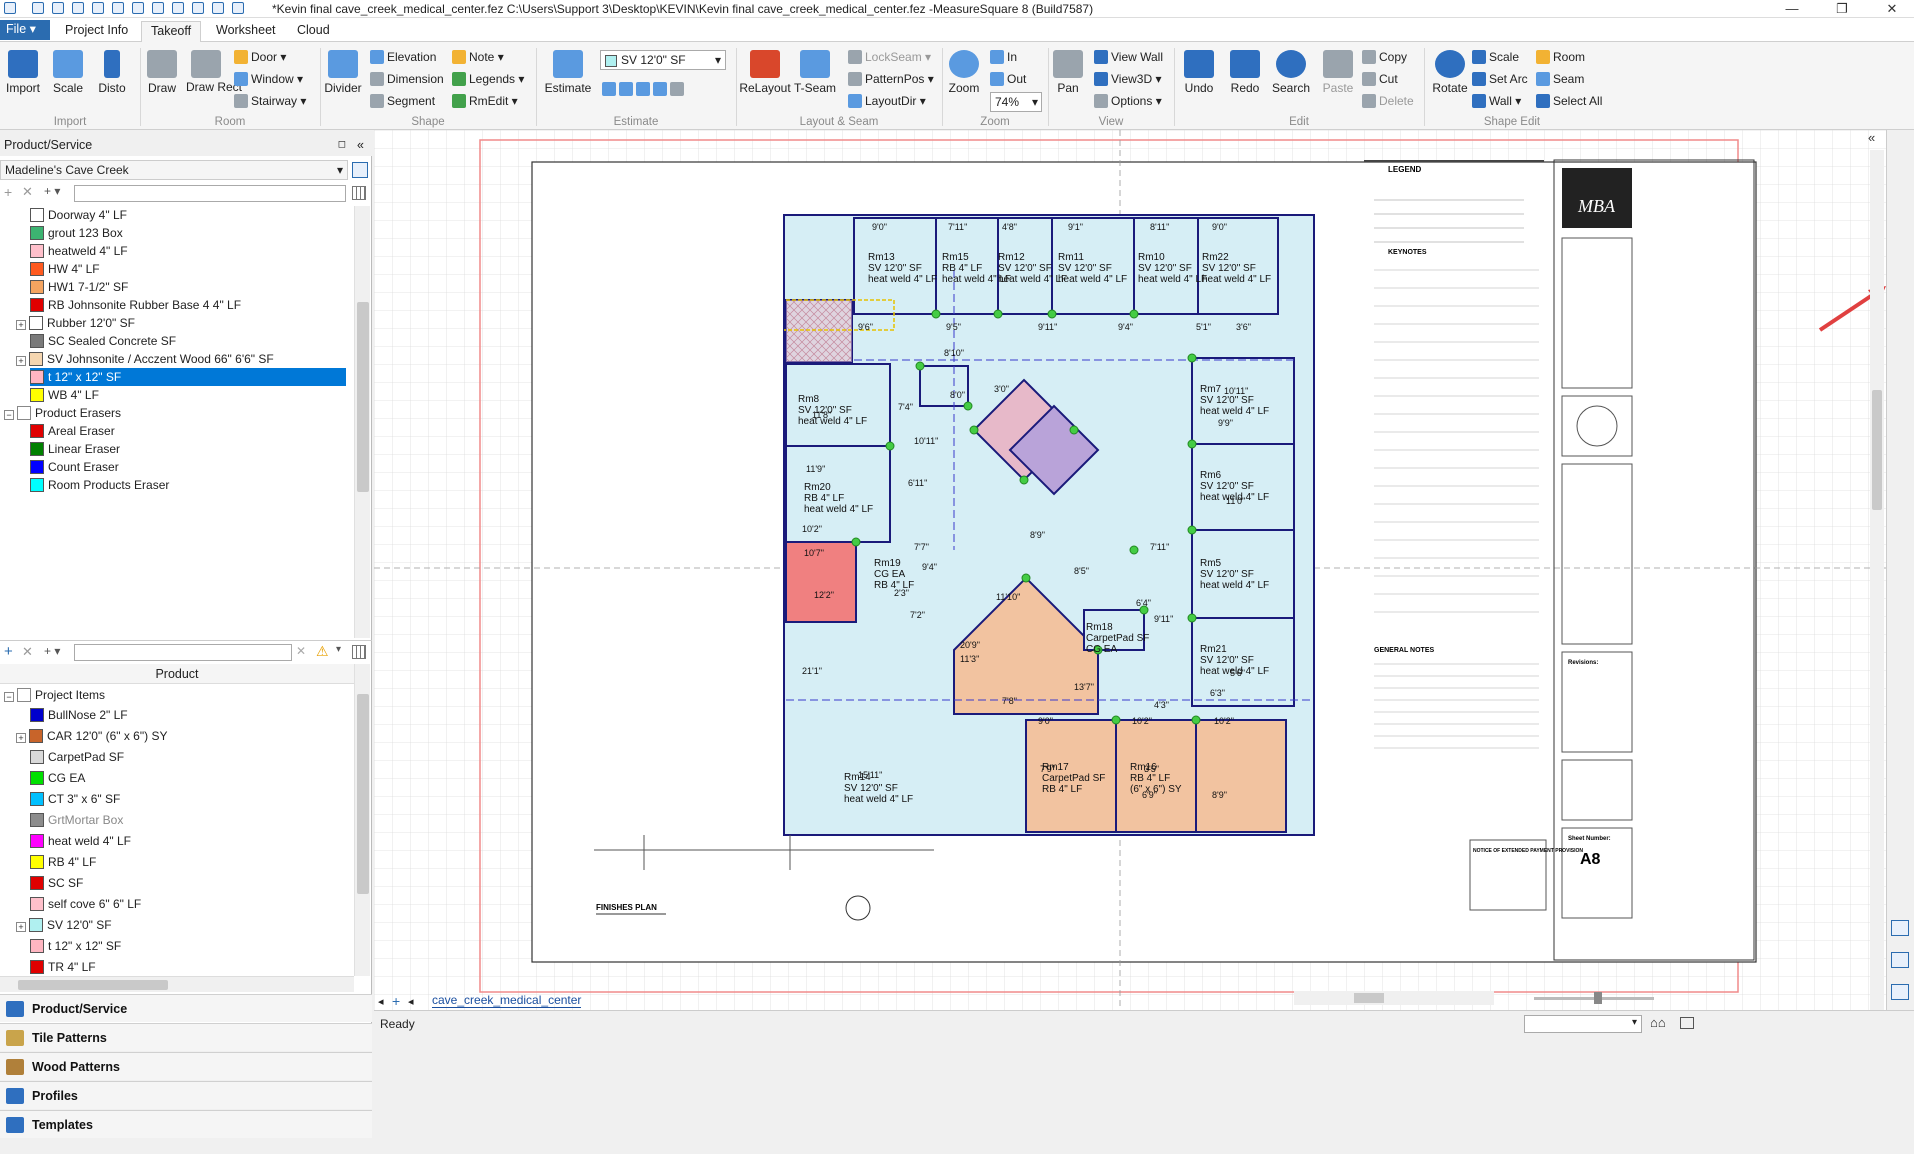  What do you see at coordinates (889, 574) in the screenshot?
I see `room-label: CG EA` at bounding box center [889, 574].